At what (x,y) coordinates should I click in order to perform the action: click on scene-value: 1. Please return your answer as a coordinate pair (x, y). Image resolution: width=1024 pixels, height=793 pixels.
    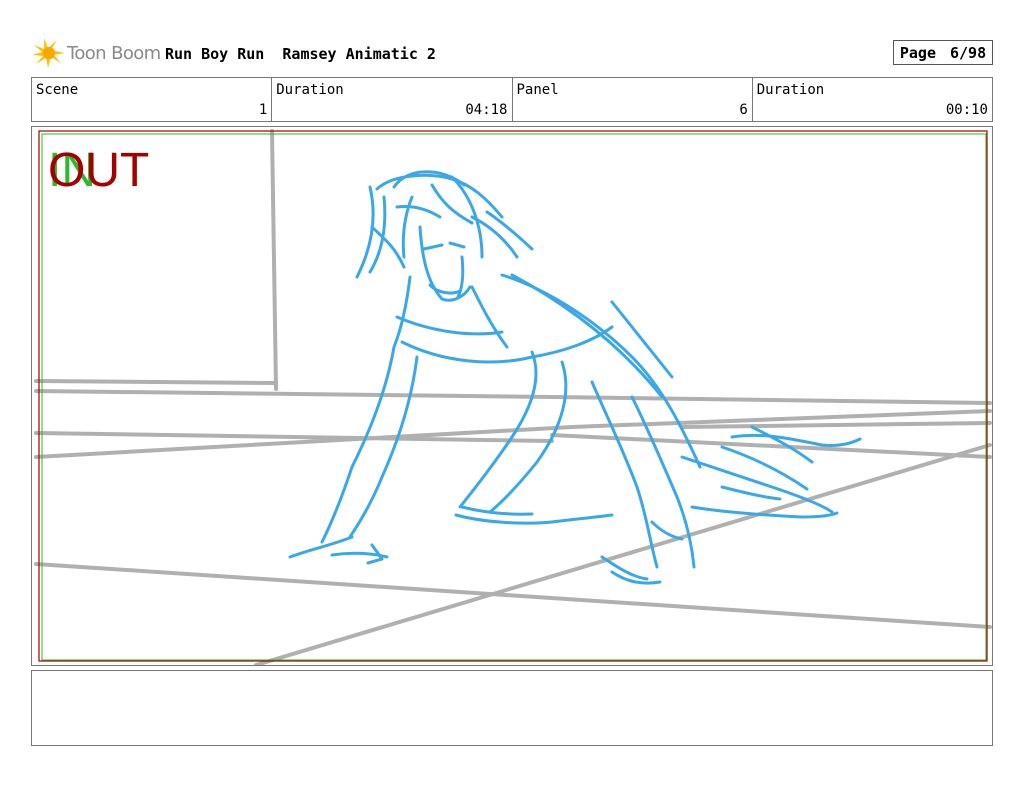
    Looking at the image, I should click on (263, 110).